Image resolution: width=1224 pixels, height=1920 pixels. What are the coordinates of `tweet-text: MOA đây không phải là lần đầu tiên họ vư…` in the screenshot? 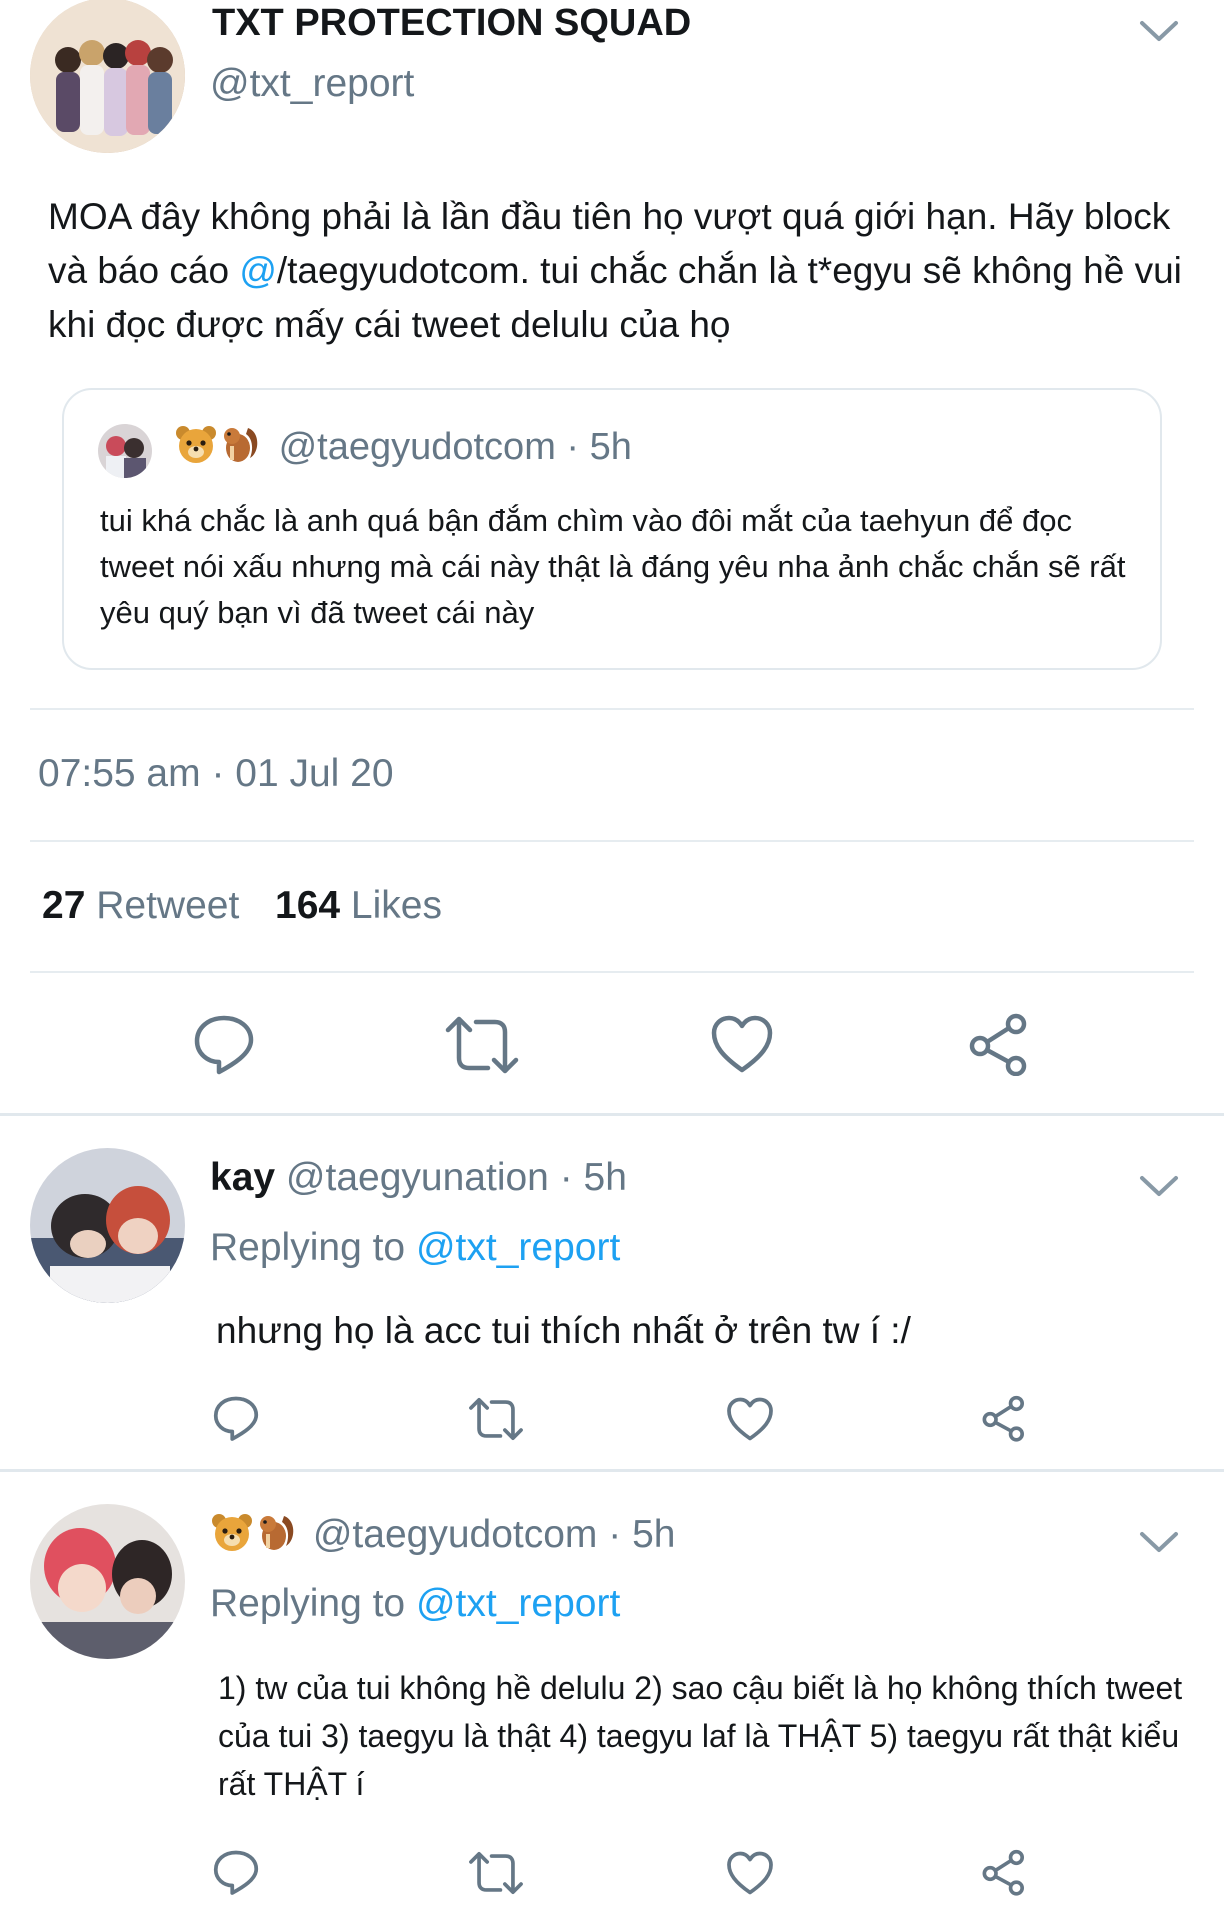 It's located at (618, 271).